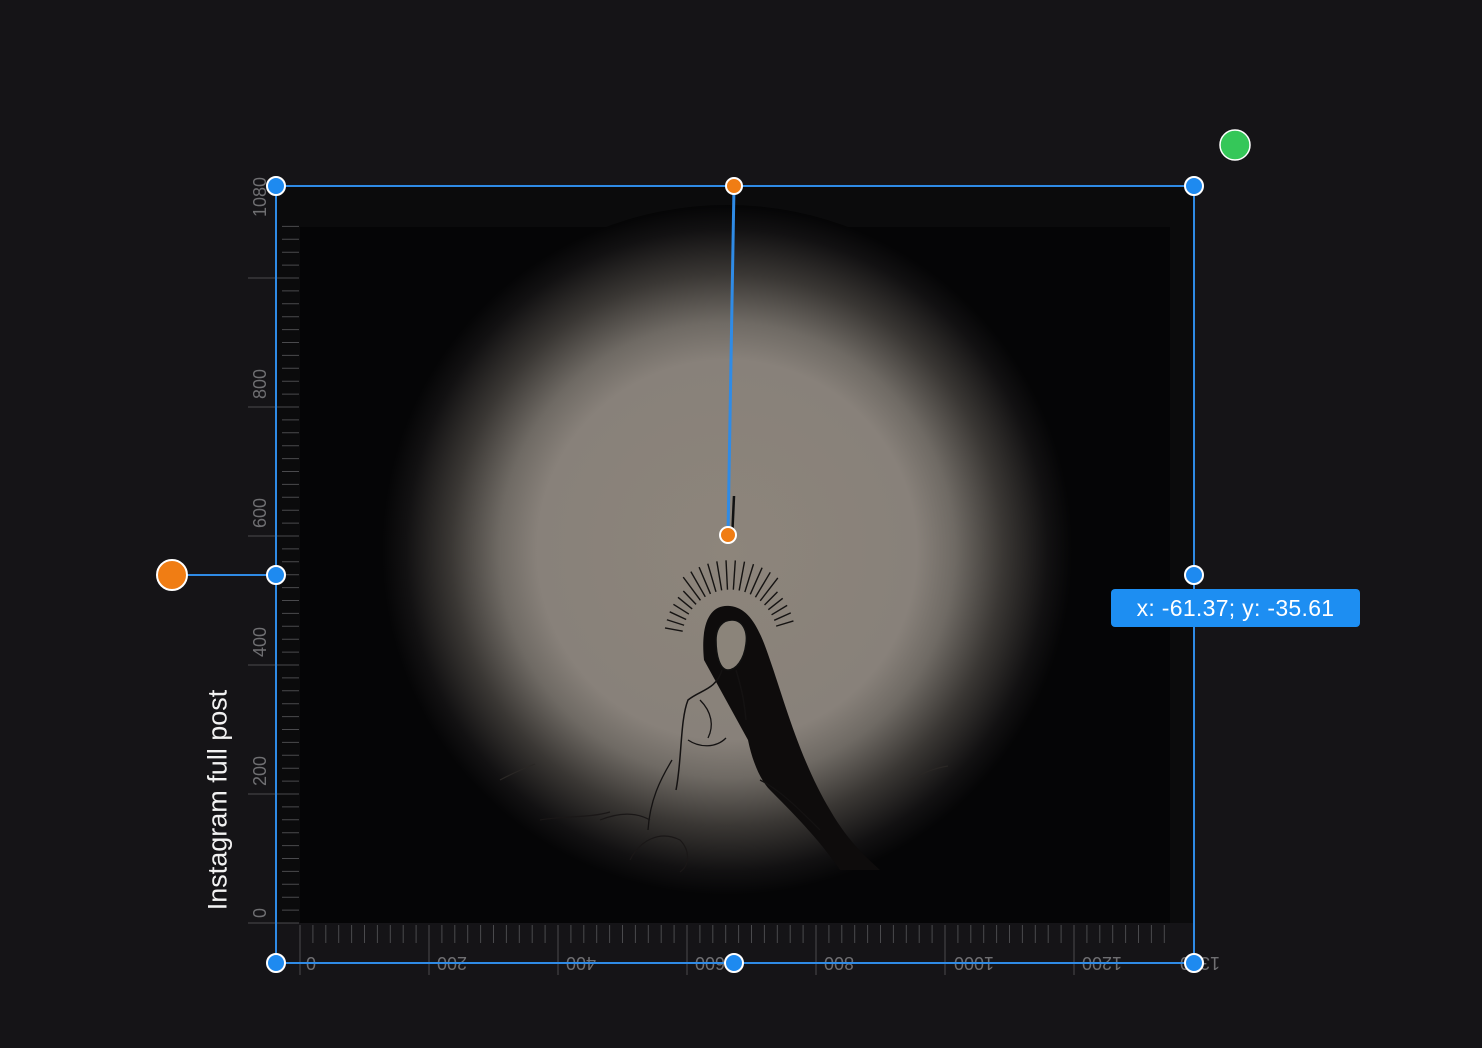 The width and height of the screenshot is (1482, 1048). I want to click on resize-handle-middle-left, so click(276, 575).